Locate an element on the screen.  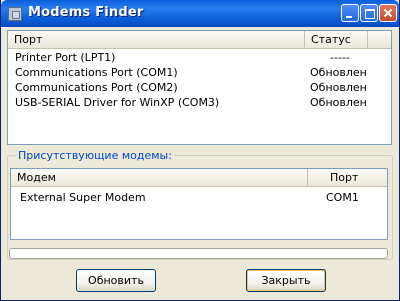
ports-list-header: Порт Статус is located at coordinates (199, 40).